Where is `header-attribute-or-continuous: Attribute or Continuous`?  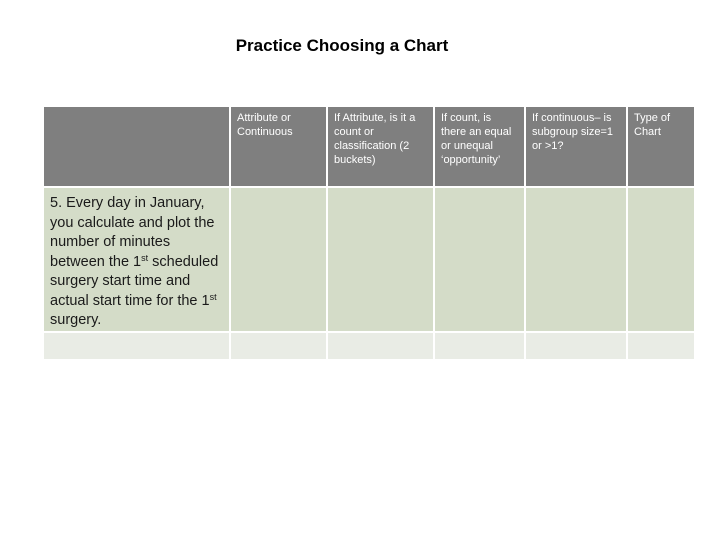 header-attribute-or-continuous: Attribute or Continuous is located at coordinates (278, 146).